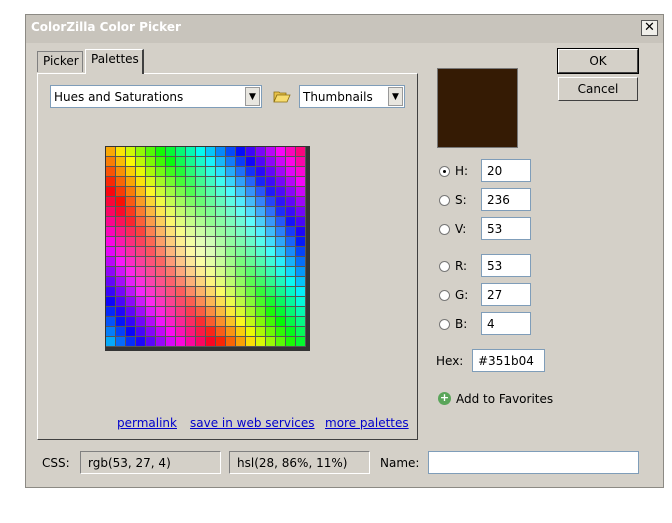 The image size is (672, 523). I want to click on radio-r, so click(444, 266).